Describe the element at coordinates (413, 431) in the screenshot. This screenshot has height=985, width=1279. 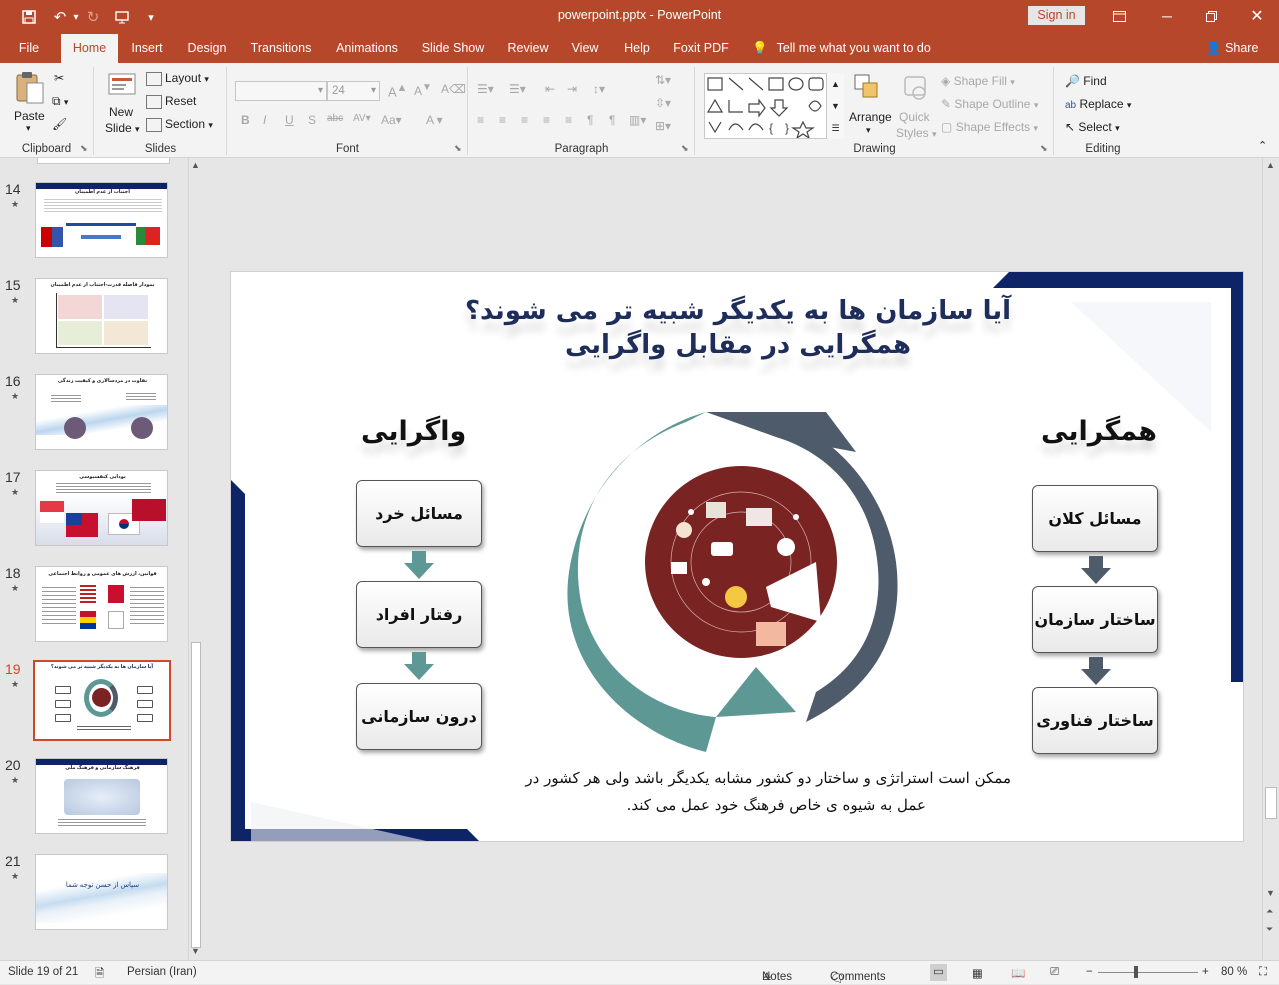
I see `left-heading-divergence: واگرایی` at that location.